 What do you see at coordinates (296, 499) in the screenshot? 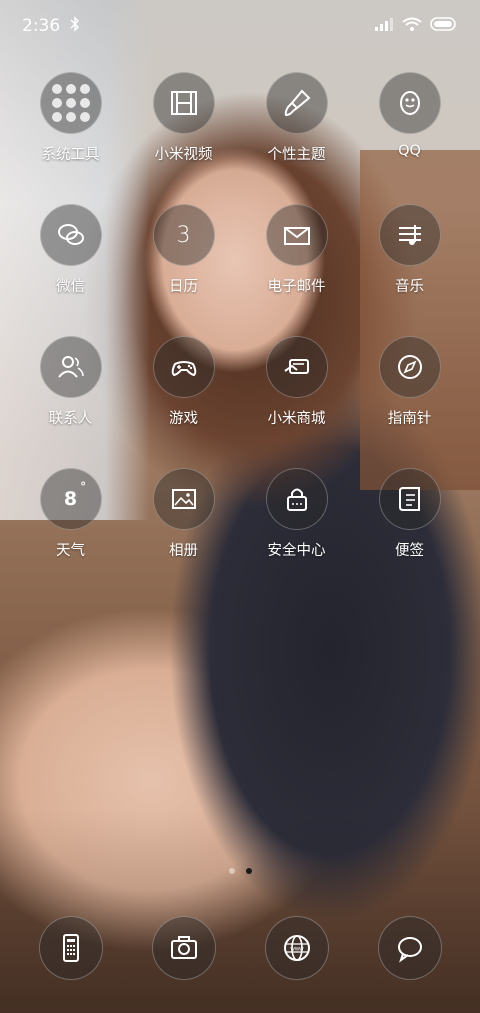
I see `lock-icon` at bounding box center [296, 499].